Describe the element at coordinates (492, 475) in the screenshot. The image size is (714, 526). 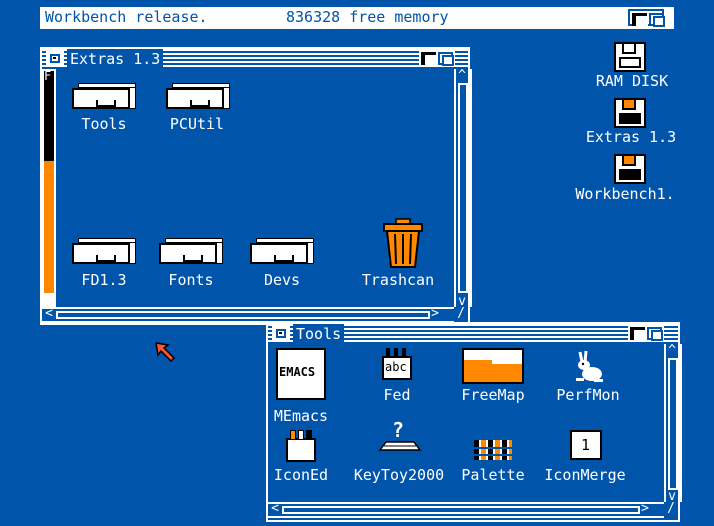
I see `palette-label: Palette` at that location.